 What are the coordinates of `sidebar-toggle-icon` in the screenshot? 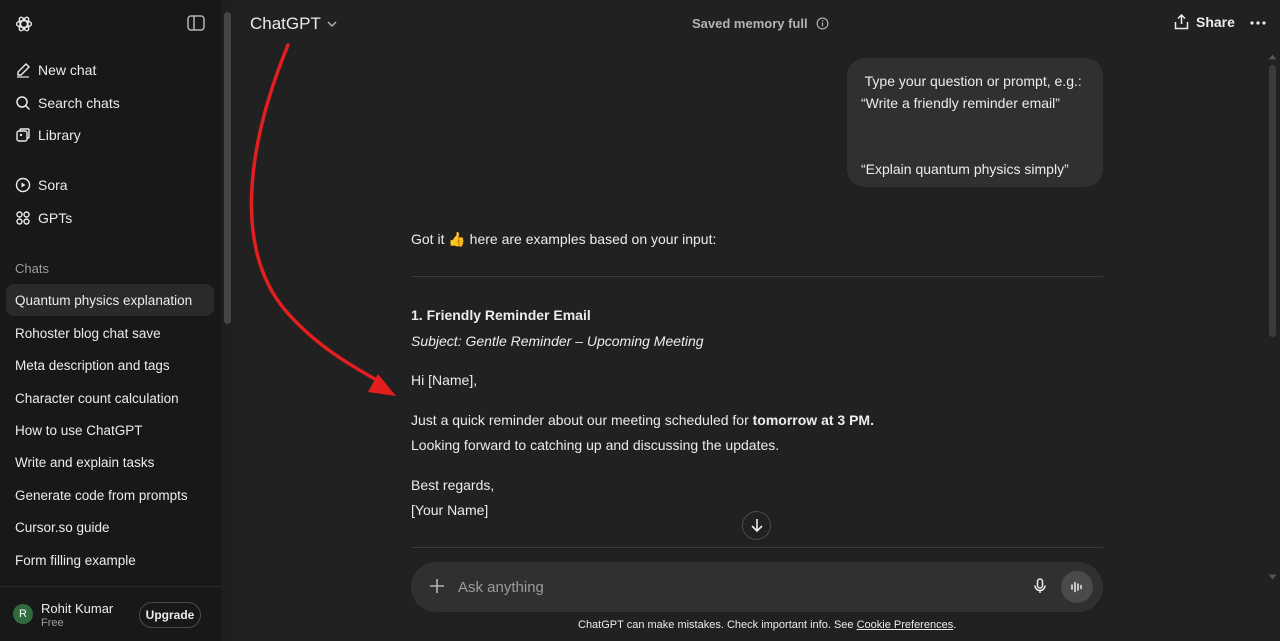 It's located at (196, 23).